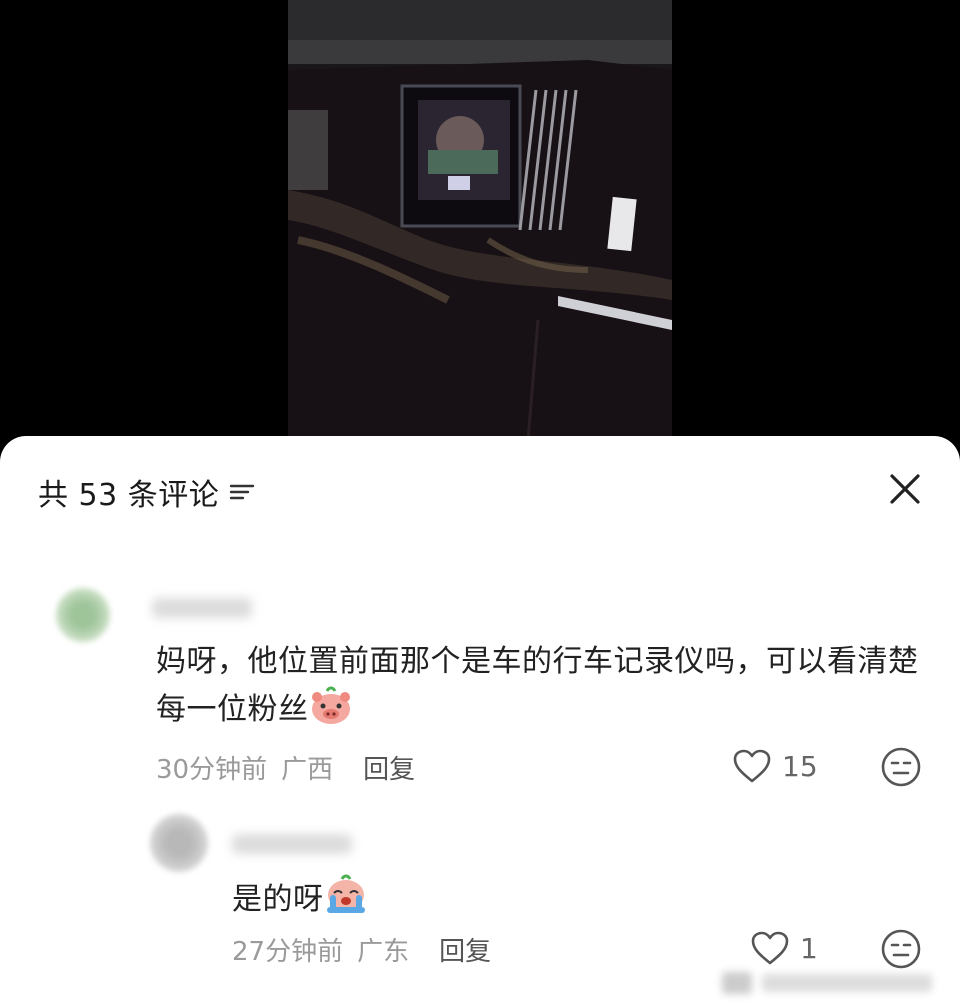 The height and width of the screenshot is (1006, 960). I want to click on like-count: 1, so click(809, 948).